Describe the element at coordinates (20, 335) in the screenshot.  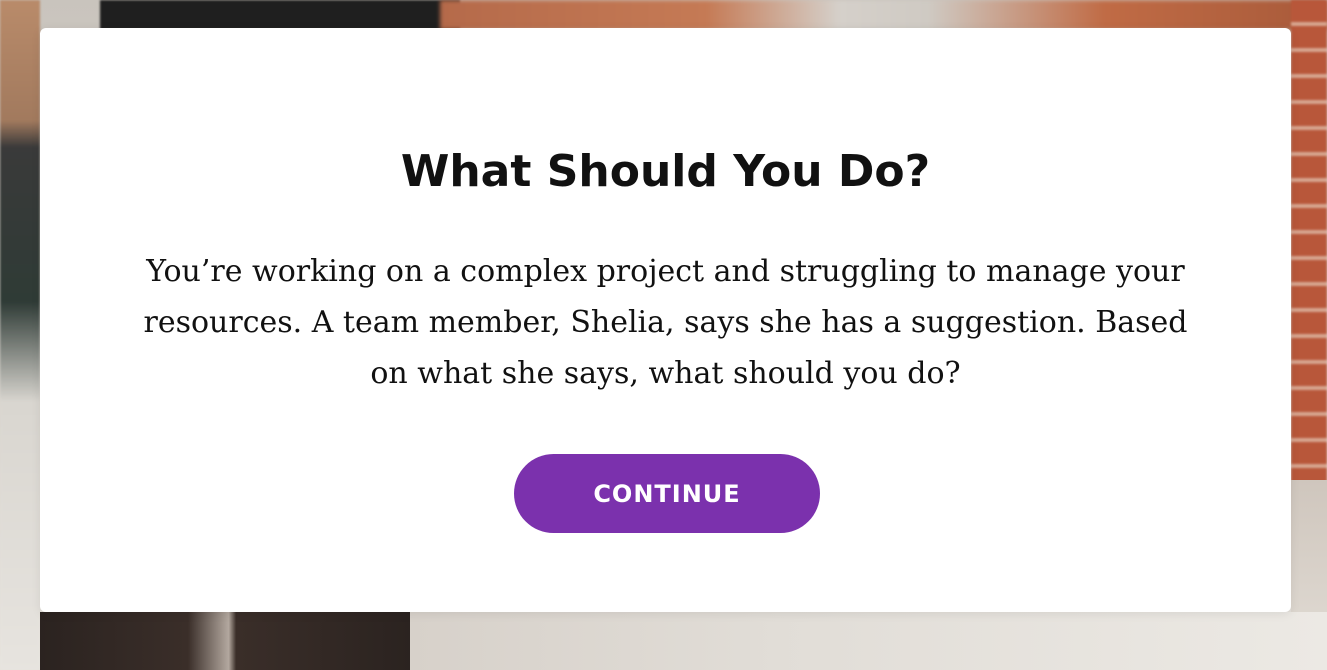
I see `background-person-left` at that location.